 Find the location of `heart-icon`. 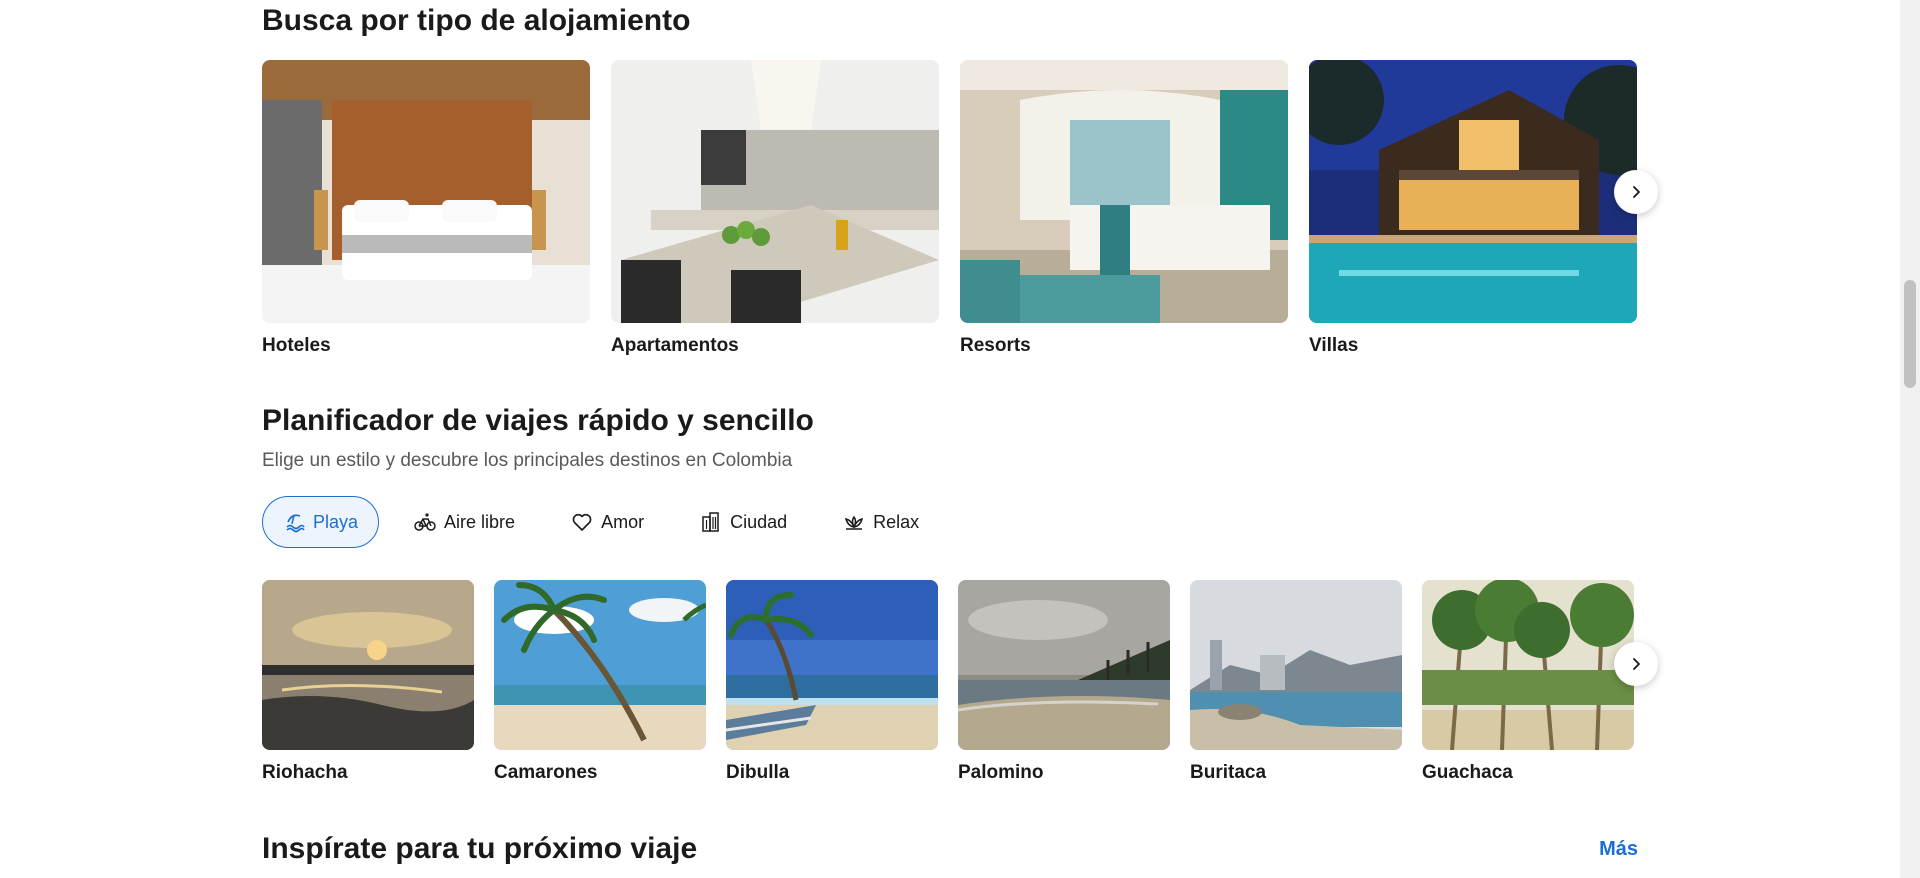

heart-icon is located at coordinates (582, 522).